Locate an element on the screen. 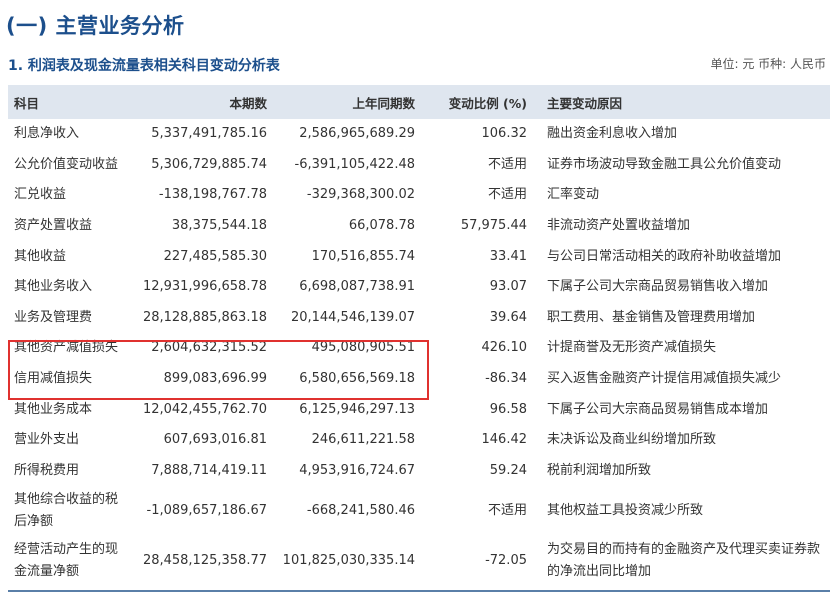 This screenshot has height=600, width=840. row-prior: 495,080,905.51 is located at coordinates (363, 348).